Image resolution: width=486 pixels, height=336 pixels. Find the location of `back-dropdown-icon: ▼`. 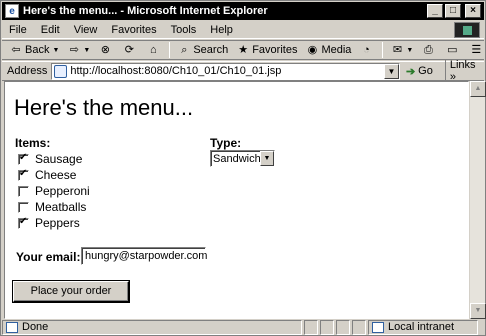

back-dropdown-icon: ▼ is located at coordinates (55, 50).